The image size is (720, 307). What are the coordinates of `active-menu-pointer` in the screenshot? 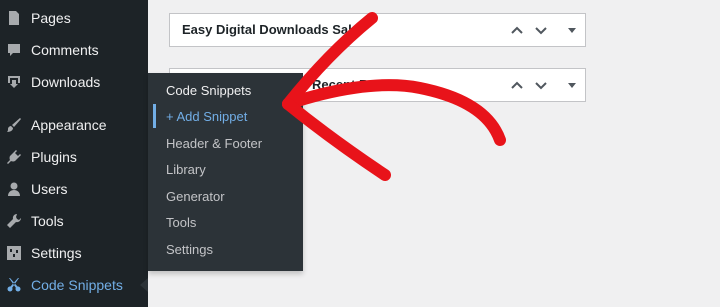 It's located at (144, 285).